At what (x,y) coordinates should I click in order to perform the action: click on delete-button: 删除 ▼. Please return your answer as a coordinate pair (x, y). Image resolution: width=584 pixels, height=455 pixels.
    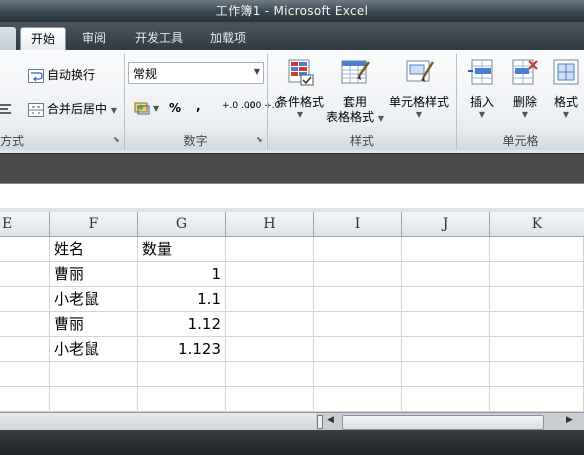
    Looking at the image, I should click on (525, 87).